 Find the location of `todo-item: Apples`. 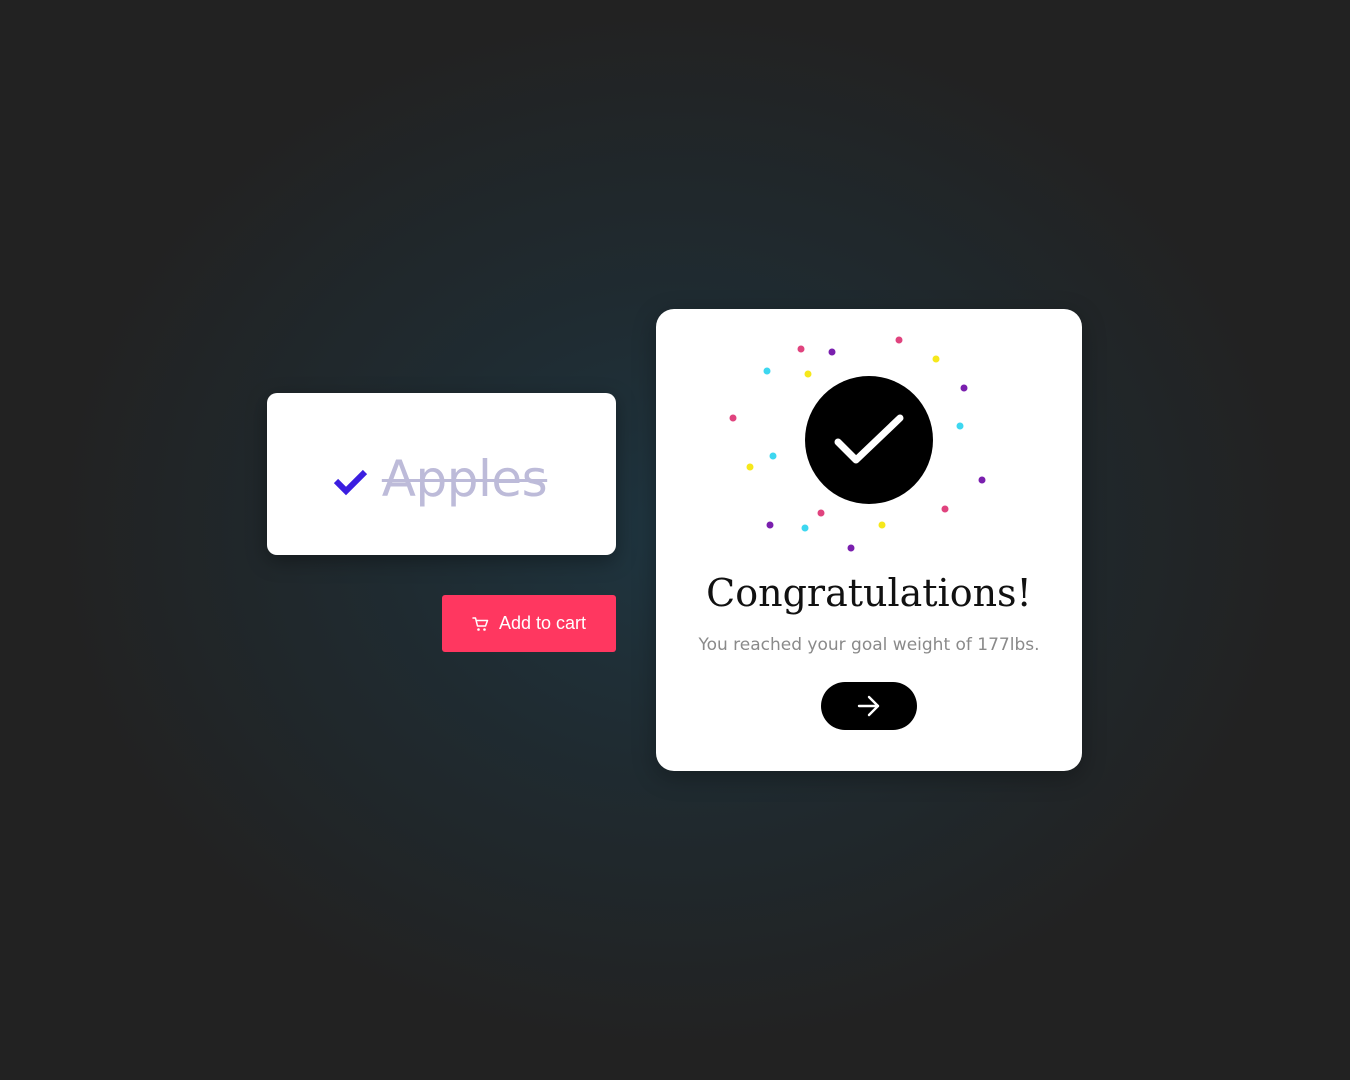

todo-item: Apples is located at coordinates (440, 479).